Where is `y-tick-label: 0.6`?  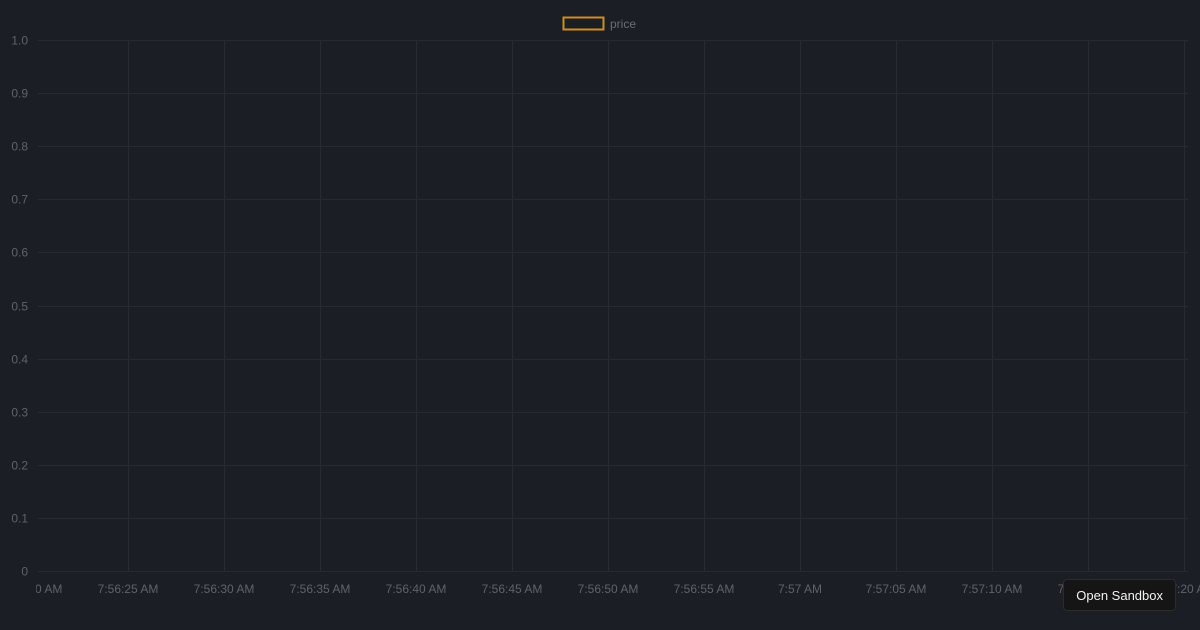
y-tick-label: 0.6 is located at coordinates (19, 253).